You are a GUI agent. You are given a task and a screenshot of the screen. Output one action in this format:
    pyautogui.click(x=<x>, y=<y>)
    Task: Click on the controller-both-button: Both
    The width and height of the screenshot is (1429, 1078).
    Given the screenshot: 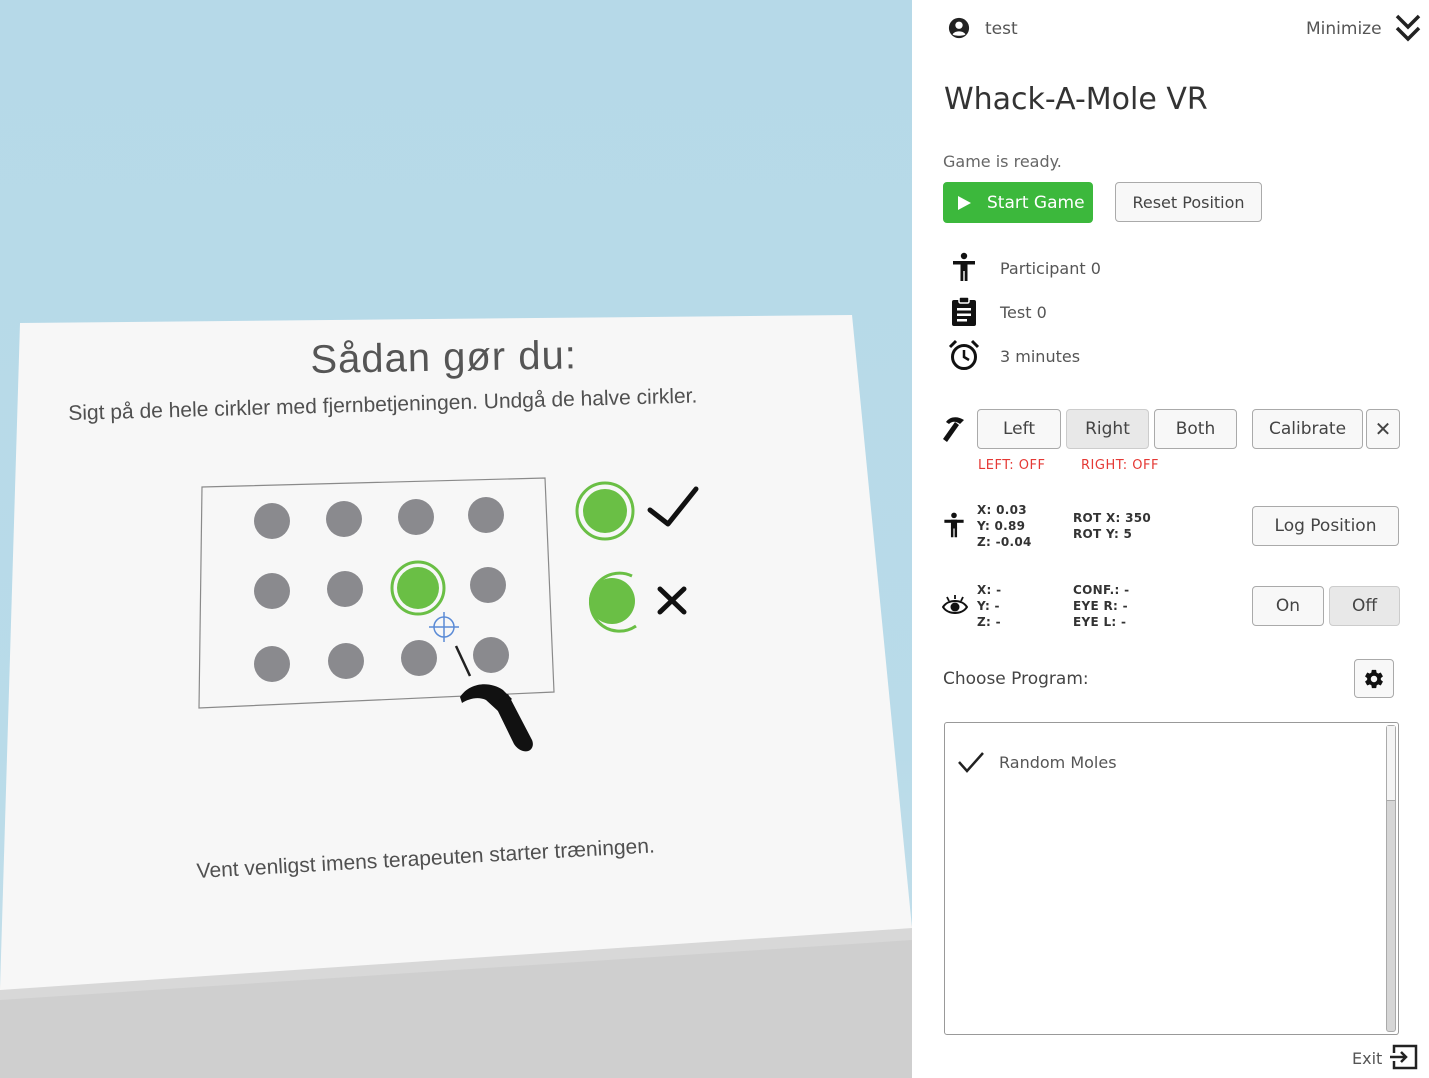 What is the action you would take?
    pyautogui.click(x=1195, y=429)
    